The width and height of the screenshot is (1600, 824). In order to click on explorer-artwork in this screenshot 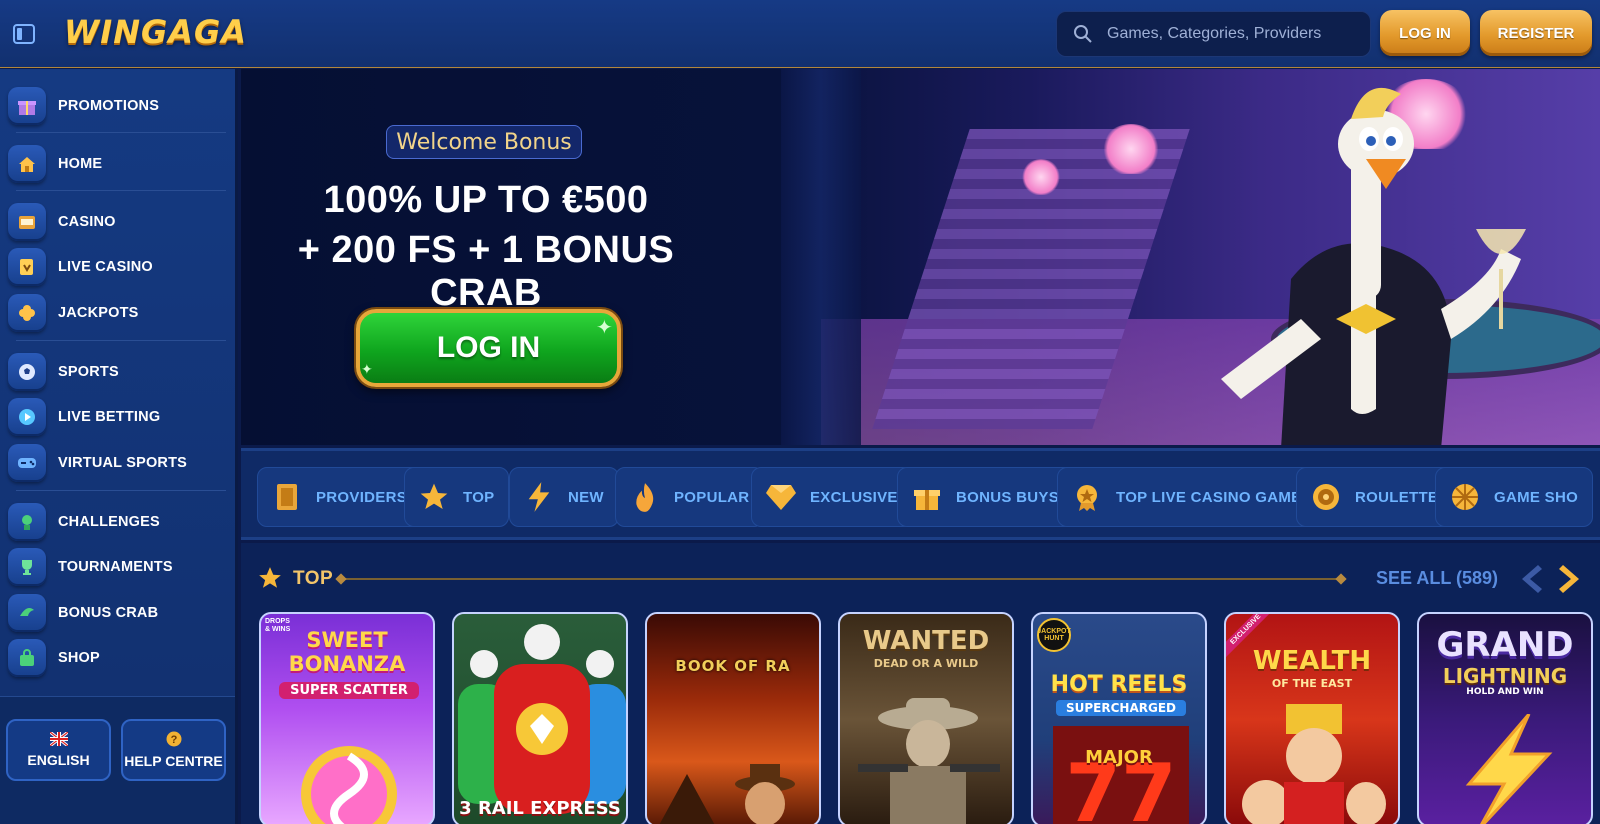, I will do `click(727, 794)`.